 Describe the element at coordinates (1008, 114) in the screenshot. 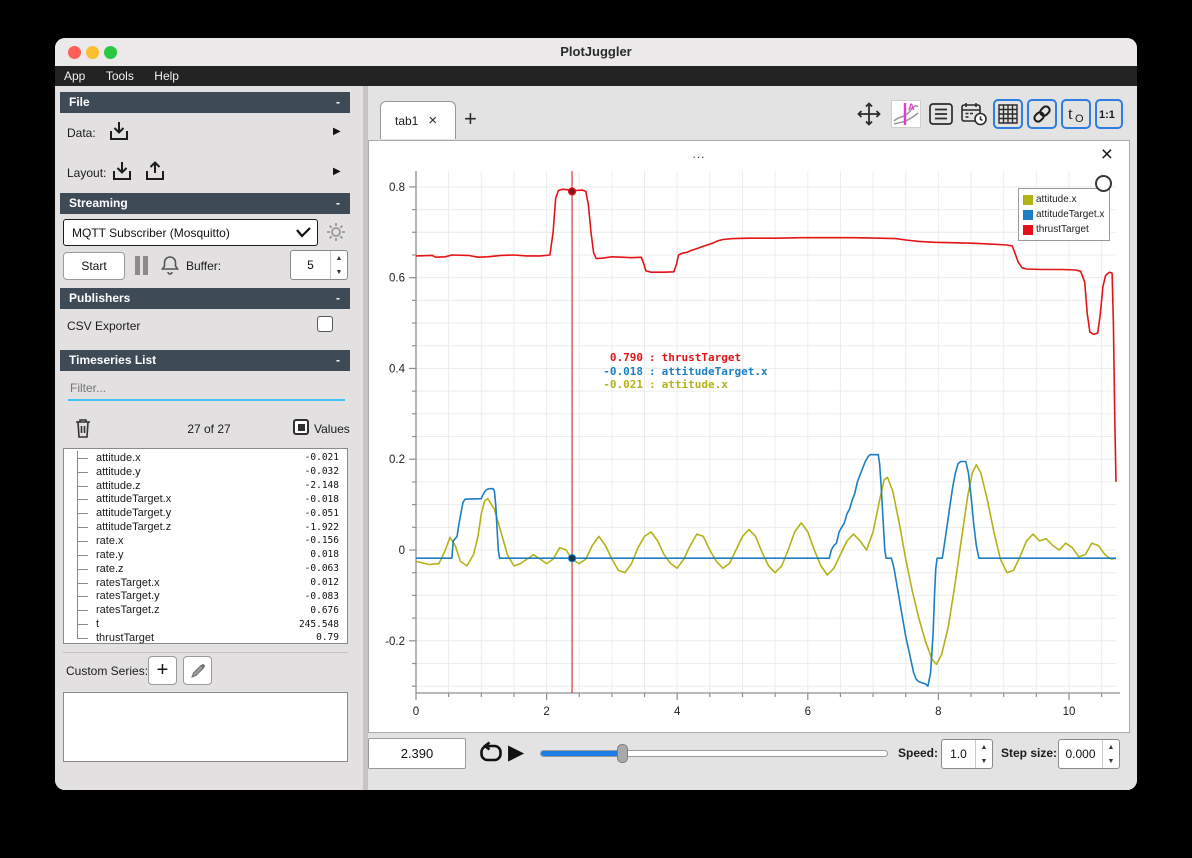

I see `grid-view-button` at that location.